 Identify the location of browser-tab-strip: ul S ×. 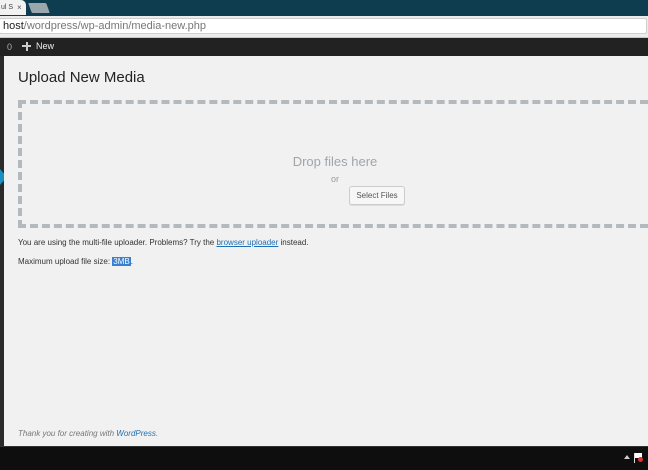
(324, 8).